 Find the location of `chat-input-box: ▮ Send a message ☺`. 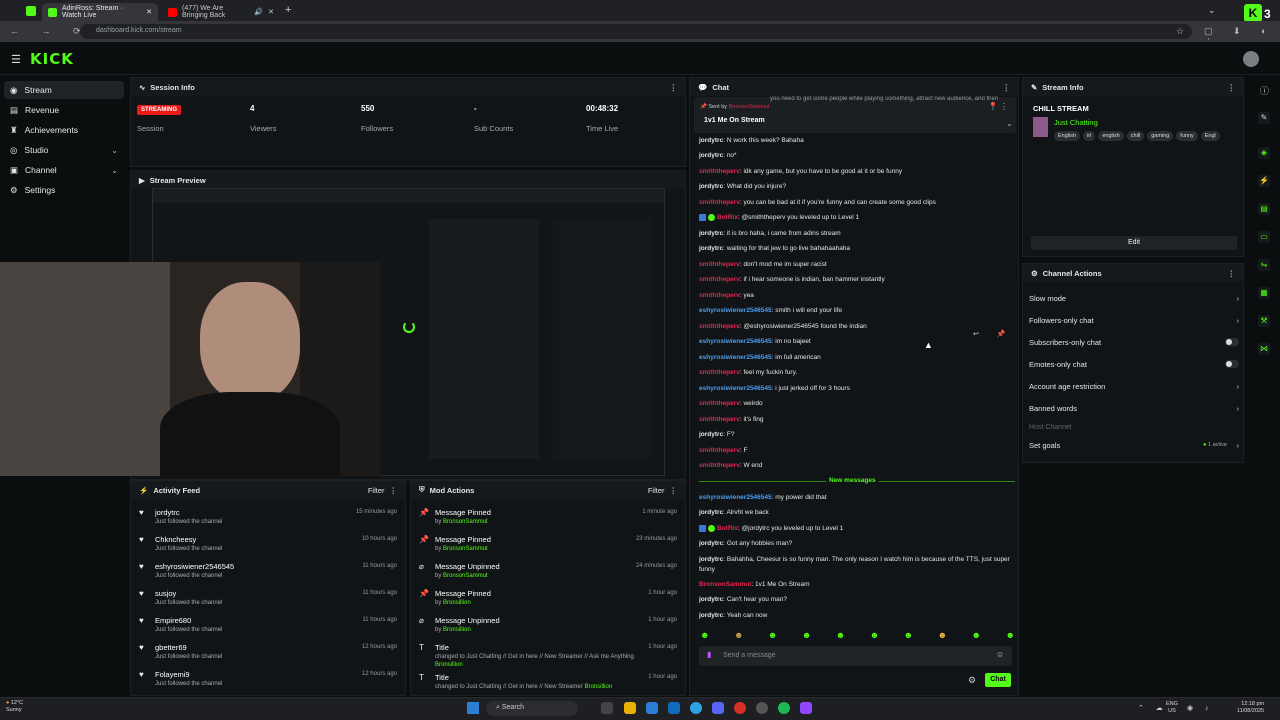

chat-input-box: ▮ Send a message ☺ is located at coordinates (855, 656).